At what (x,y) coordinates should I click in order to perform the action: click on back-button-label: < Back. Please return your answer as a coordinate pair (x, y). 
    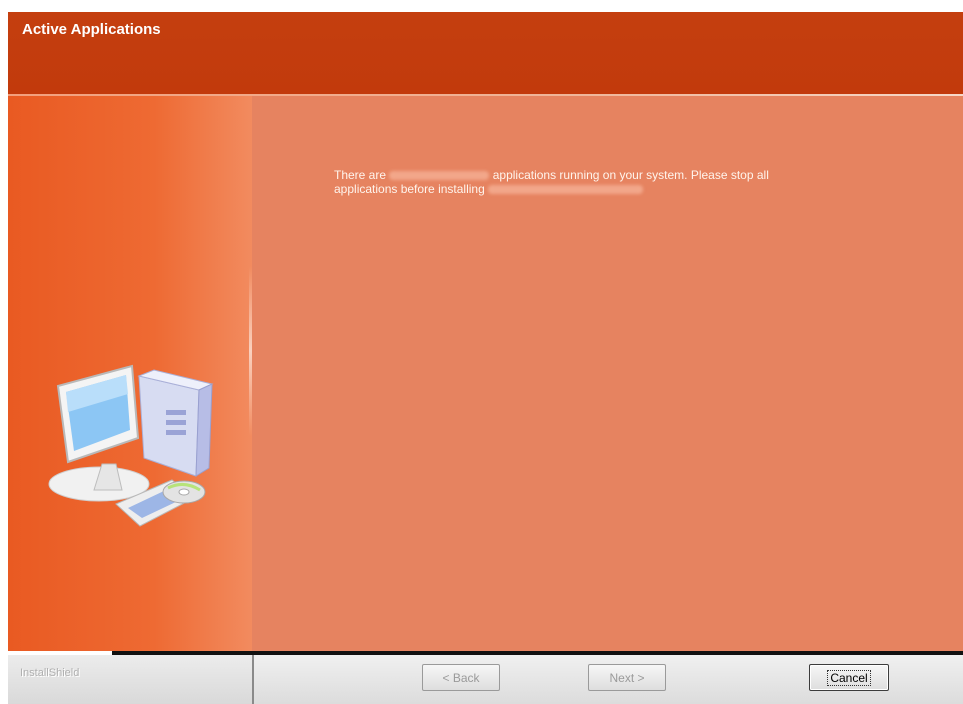
    Looking at the image, I should click on (461, 678).